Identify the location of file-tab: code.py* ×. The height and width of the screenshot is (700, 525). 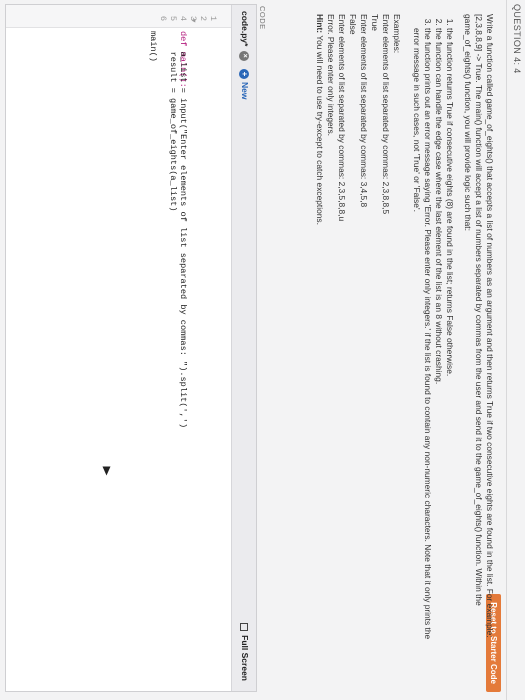
(244, 36).